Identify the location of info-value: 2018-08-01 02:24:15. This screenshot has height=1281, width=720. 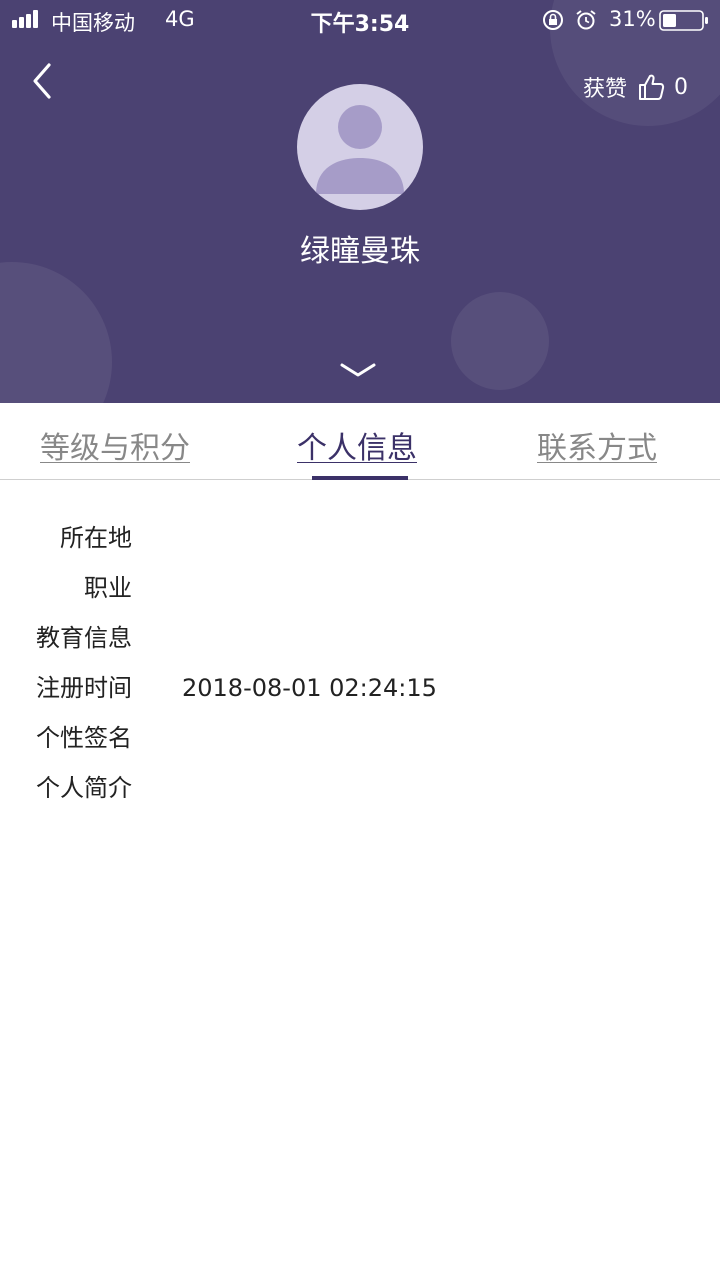
(309, 688).